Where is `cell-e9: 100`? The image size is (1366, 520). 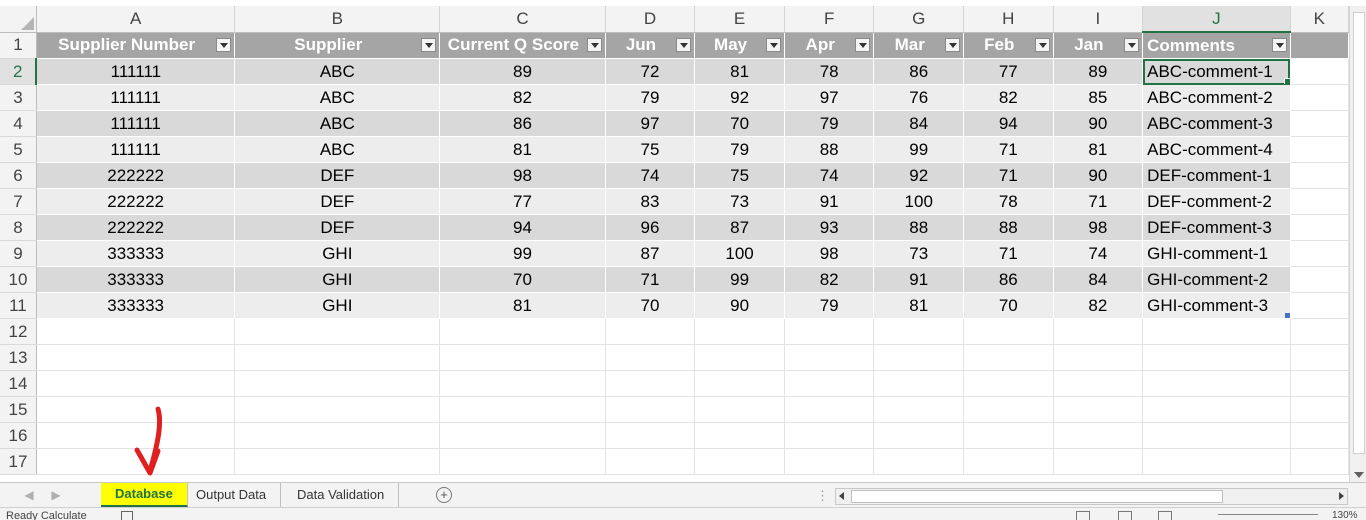
cell-e9: 100 is located at coordinates (739, 253).